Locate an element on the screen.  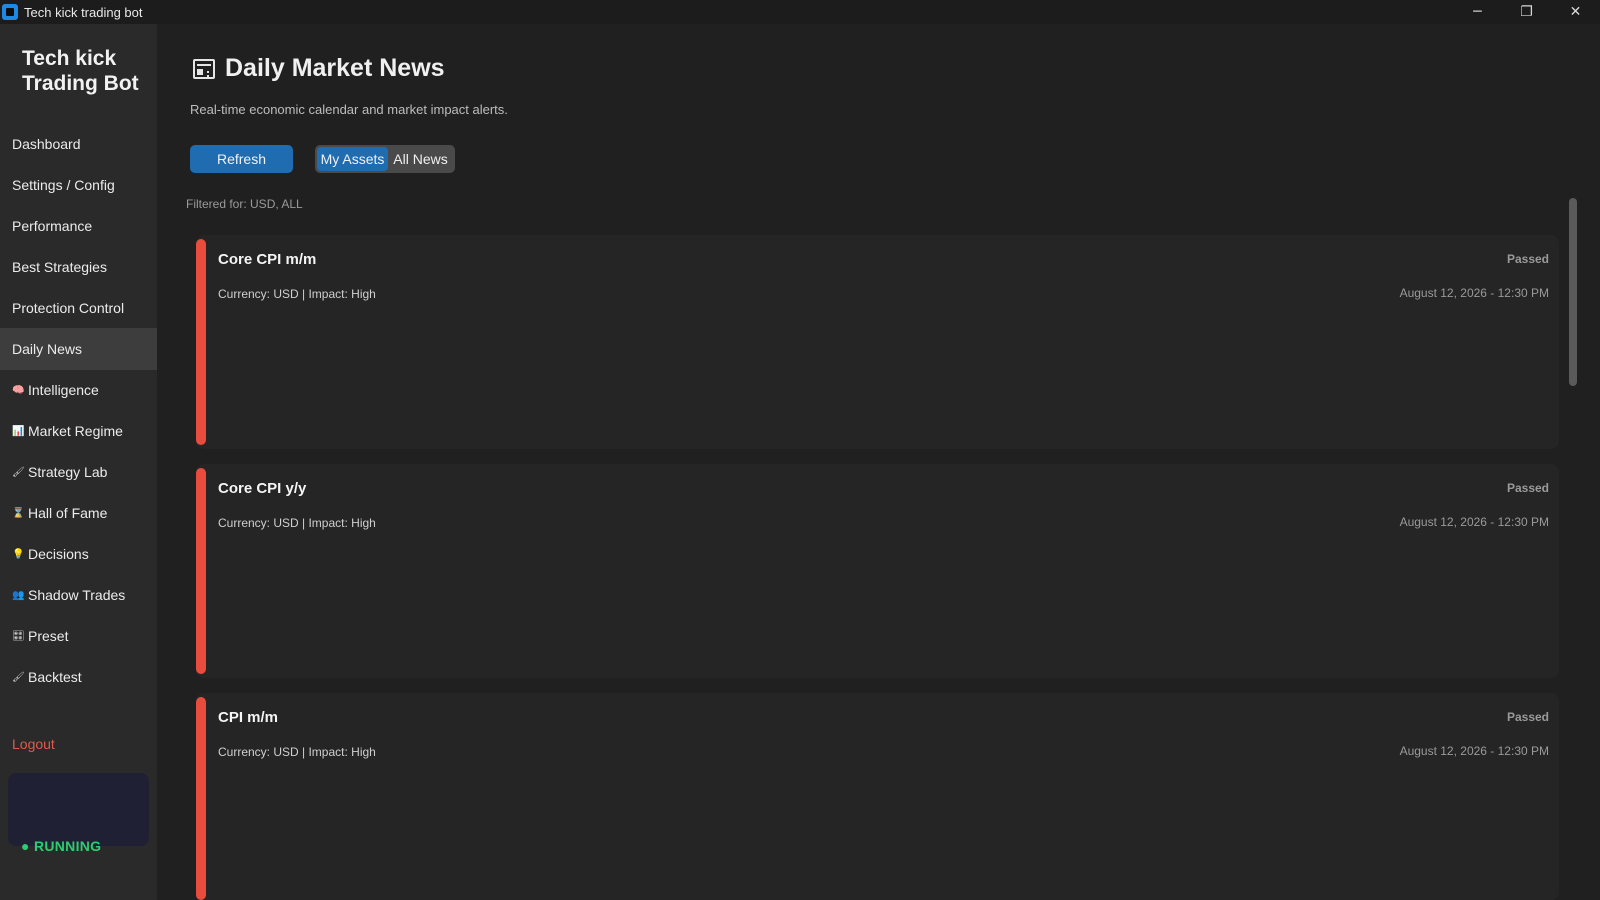
hourglass-icon: ⌛ is located at coordinates (18, 513).